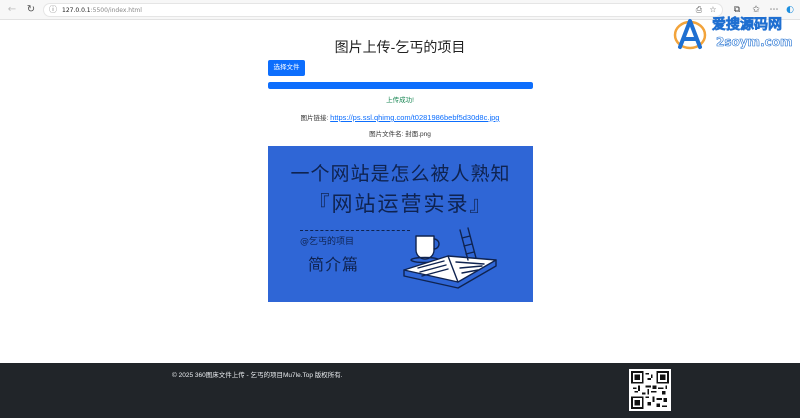 This screenshot has height=418, width=800. What do you see at coordinates (418, 134) in the screenshot?
I see `filename-value: 封面.png` at bounding box center [418, 134].